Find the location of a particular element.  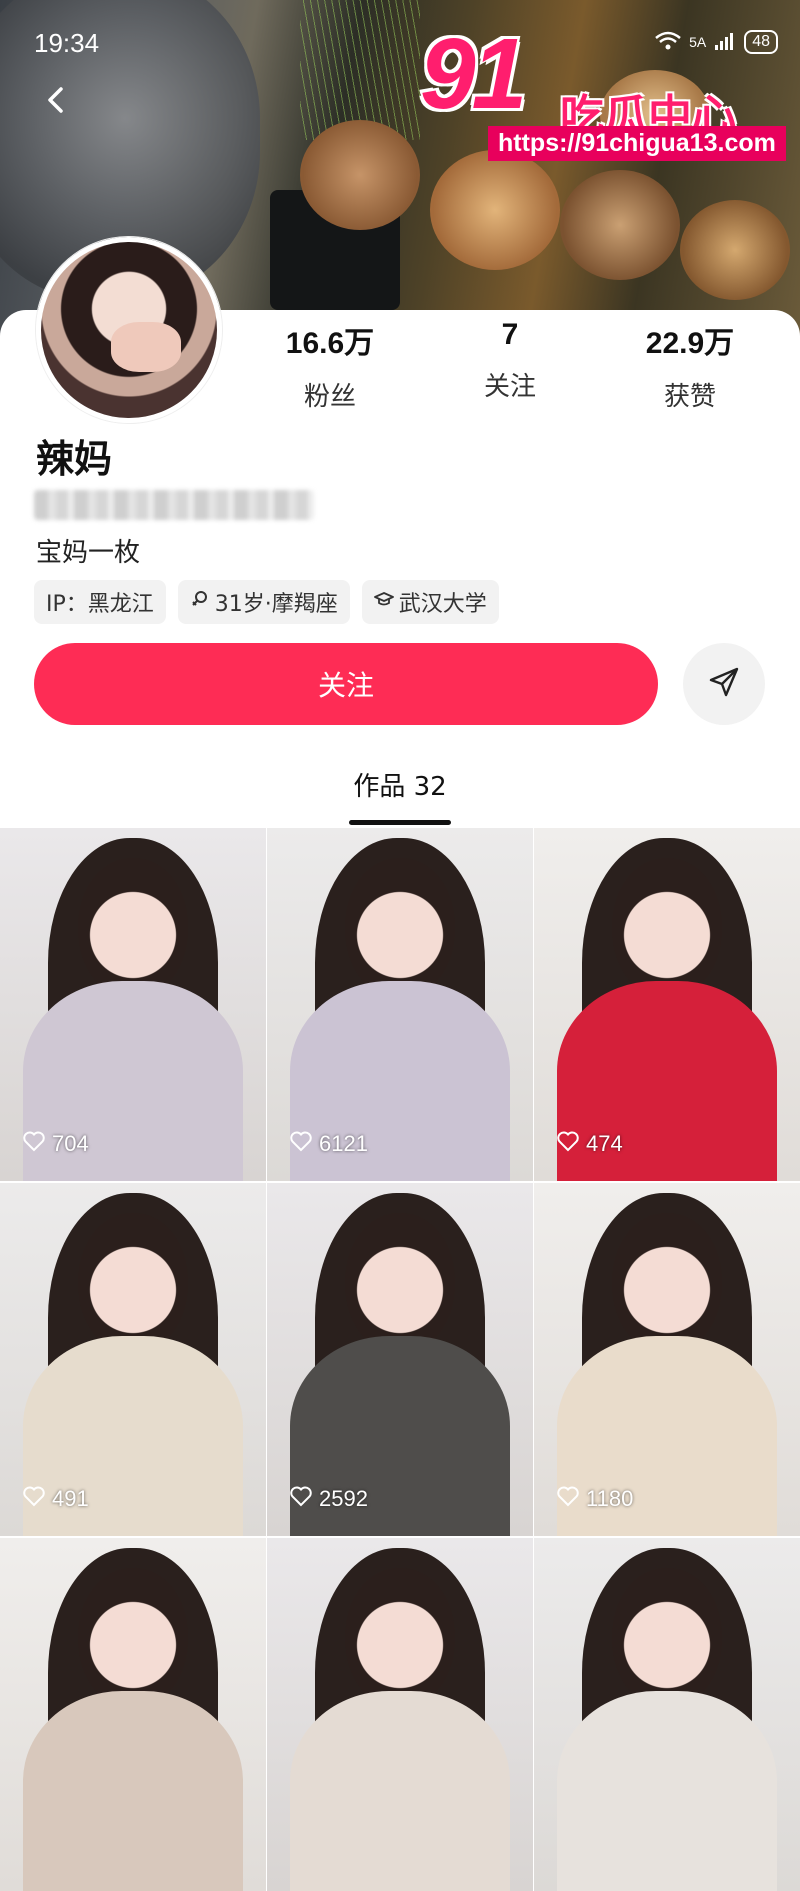

like-count: 491 is located at coordinates (55, 1499).